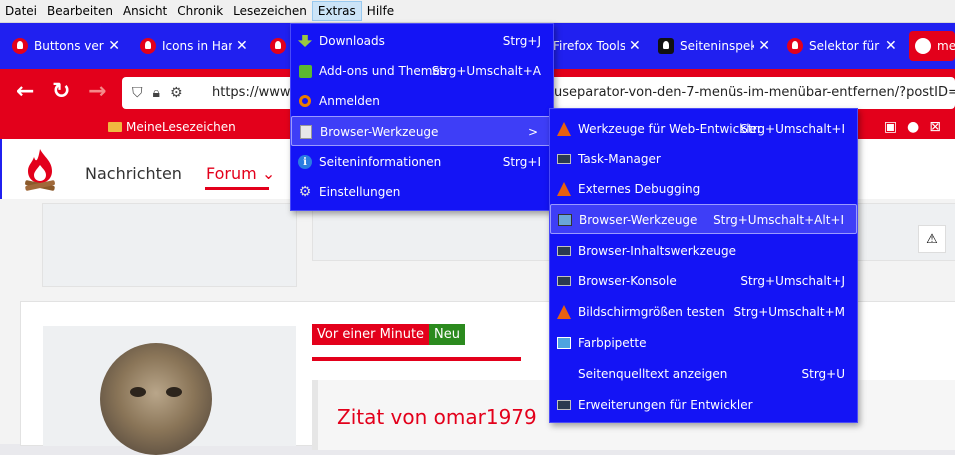 The width and height of the screenshot is (955, 455). What do you see at coordinates (156, 93) in the screenshot?
I see `lock-icon: 🔒︎` at bounding box center [156, 93].